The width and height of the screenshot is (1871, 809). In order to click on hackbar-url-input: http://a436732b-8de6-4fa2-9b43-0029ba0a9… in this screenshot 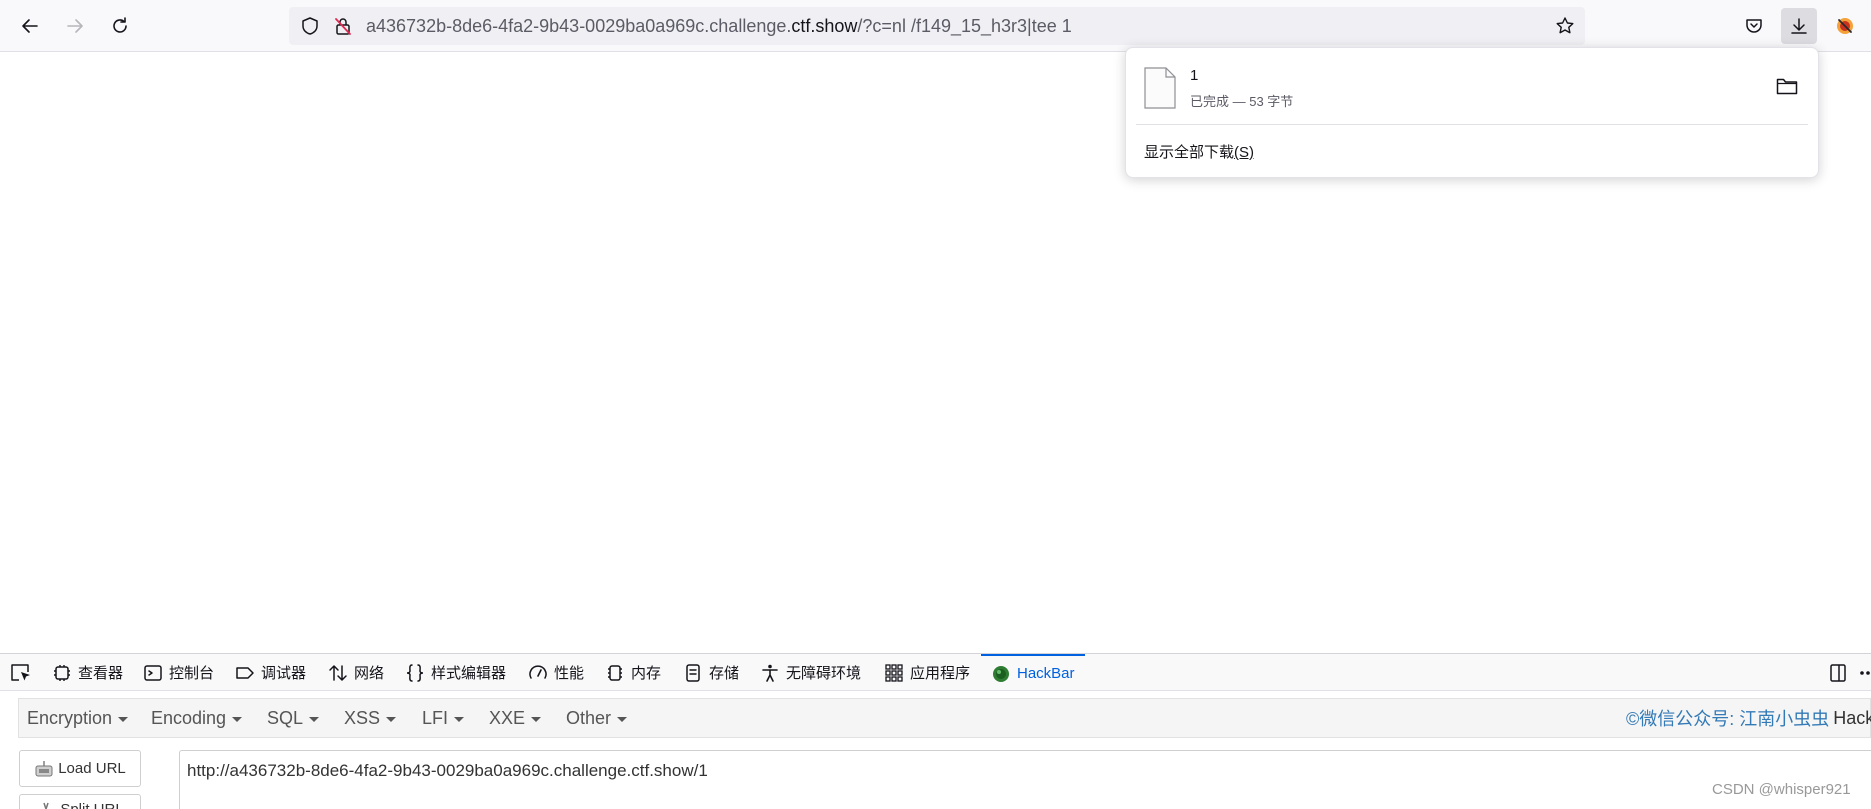, I will do `click(1025, 779)`.